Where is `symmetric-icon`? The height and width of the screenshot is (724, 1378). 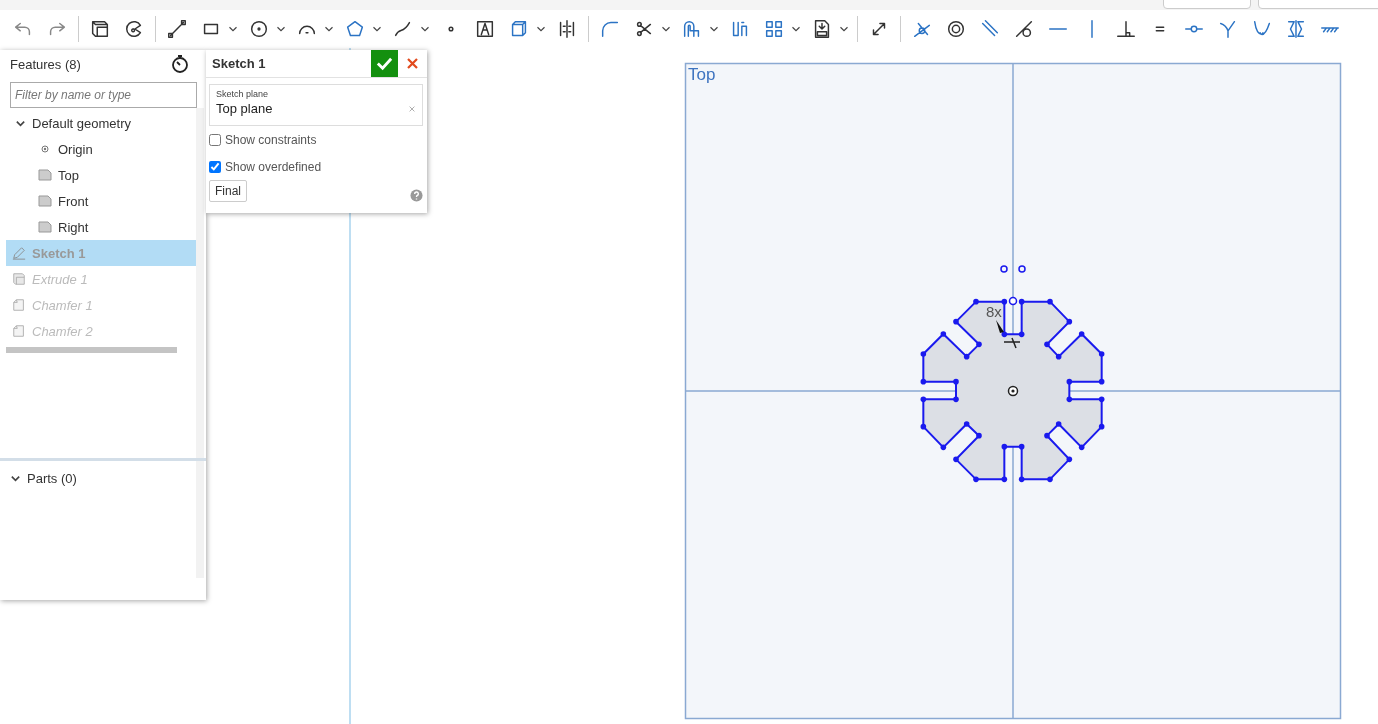
symmetric-icon is located at coordinates (1296, 29).